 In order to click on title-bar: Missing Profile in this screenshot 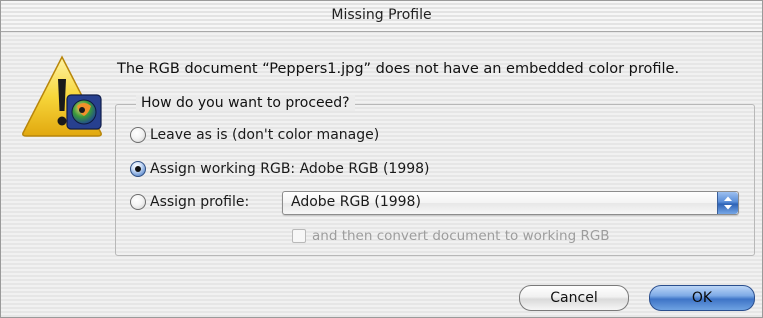, I will do `click(381, 16)`.